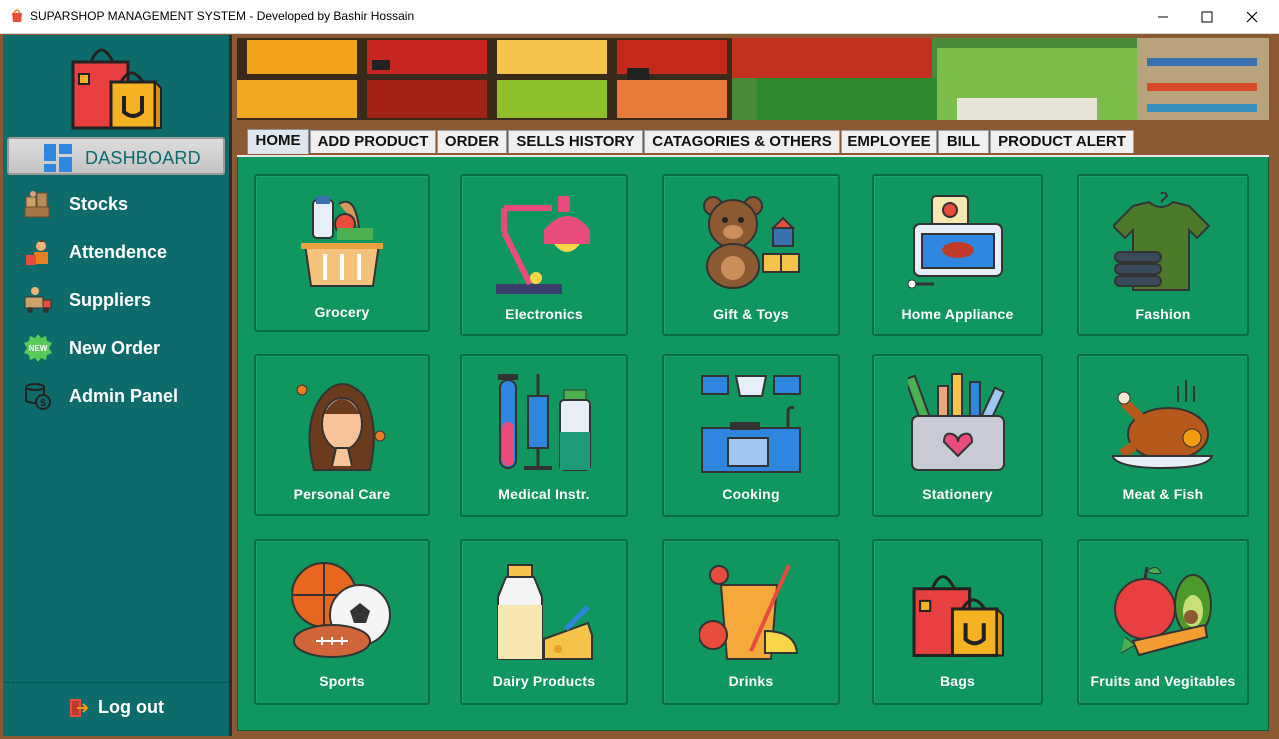  Describe the element at coordinates (131, 707) in the screenshot. I see `logout-label: Log out` at that location.